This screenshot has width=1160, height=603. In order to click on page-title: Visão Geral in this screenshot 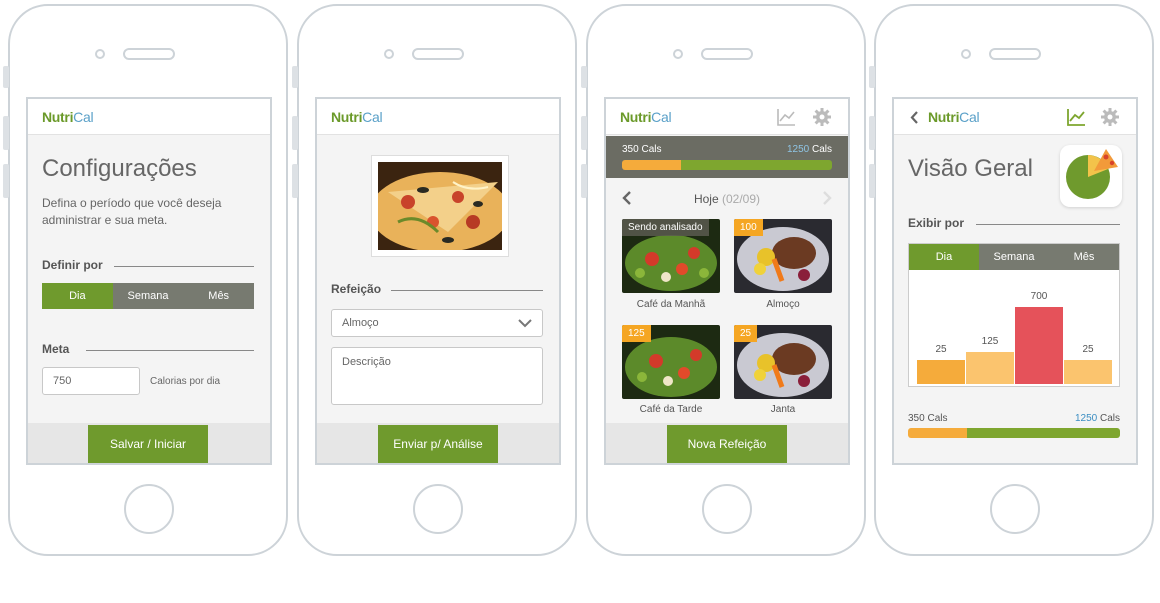, I will do `click(970, 168)`.